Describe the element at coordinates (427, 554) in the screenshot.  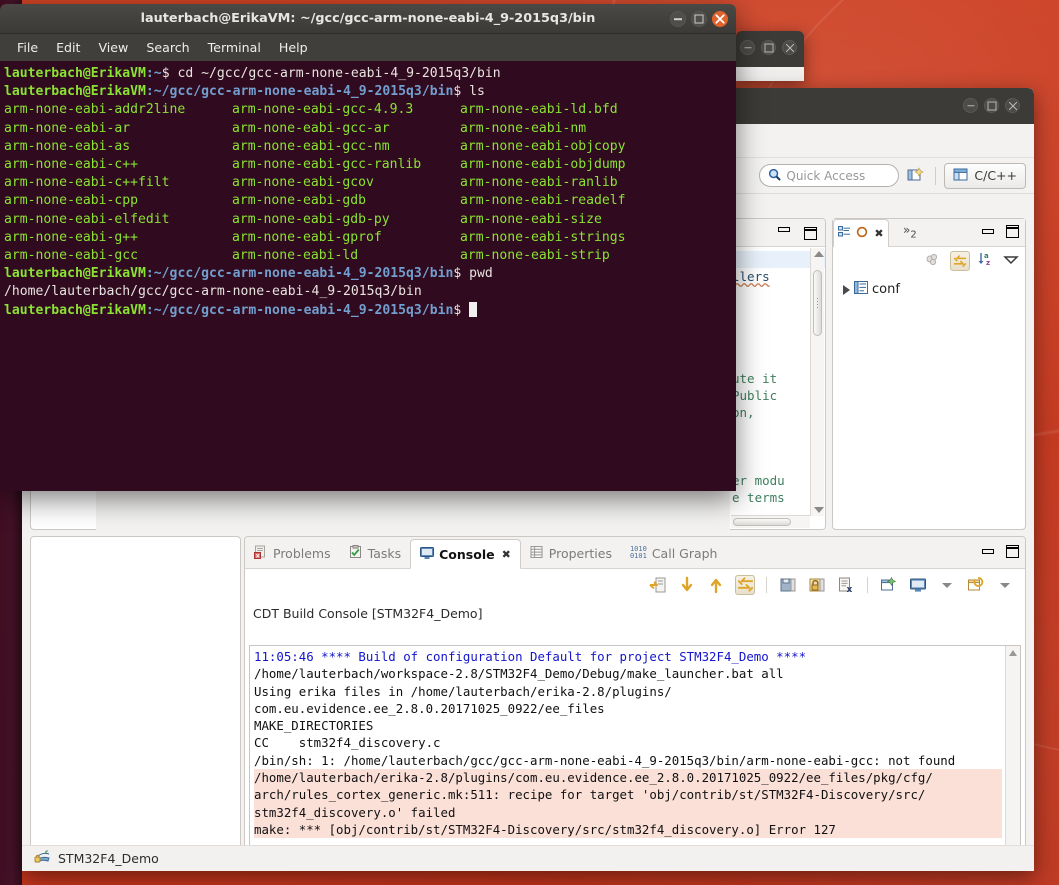
I see `console-icon` at that location.